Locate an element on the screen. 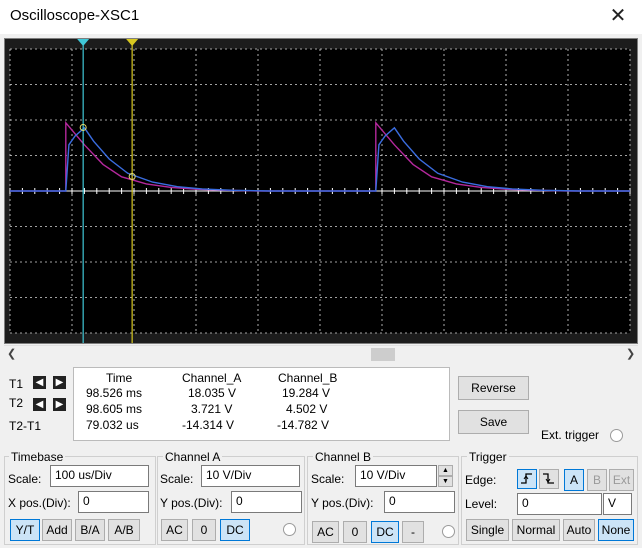 The height and width of the screenshot is (548, 642). mode-ba-button: B/A is located at coordinates (90, 530).